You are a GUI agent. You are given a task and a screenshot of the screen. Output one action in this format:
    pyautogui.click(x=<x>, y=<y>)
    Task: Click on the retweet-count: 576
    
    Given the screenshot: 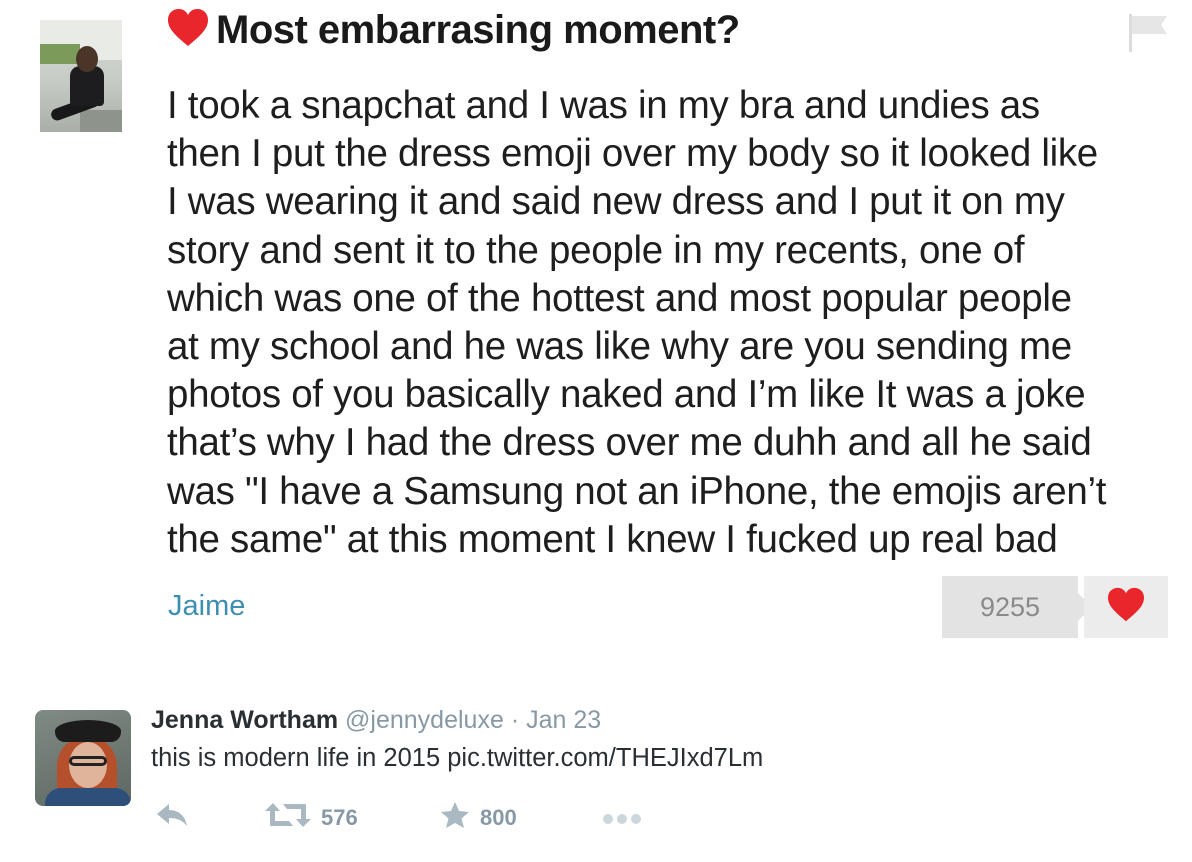 What is the action you would take?
    pyautogui.click(x=339, y=817)
    